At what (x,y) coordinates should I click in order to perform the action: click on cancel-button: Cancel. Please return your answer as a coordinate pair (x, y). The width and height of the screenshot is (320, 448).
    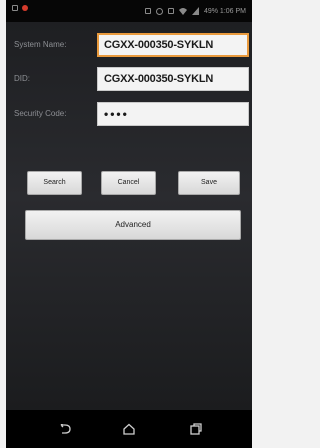
    Looking at the image, I should click on (128, 183).